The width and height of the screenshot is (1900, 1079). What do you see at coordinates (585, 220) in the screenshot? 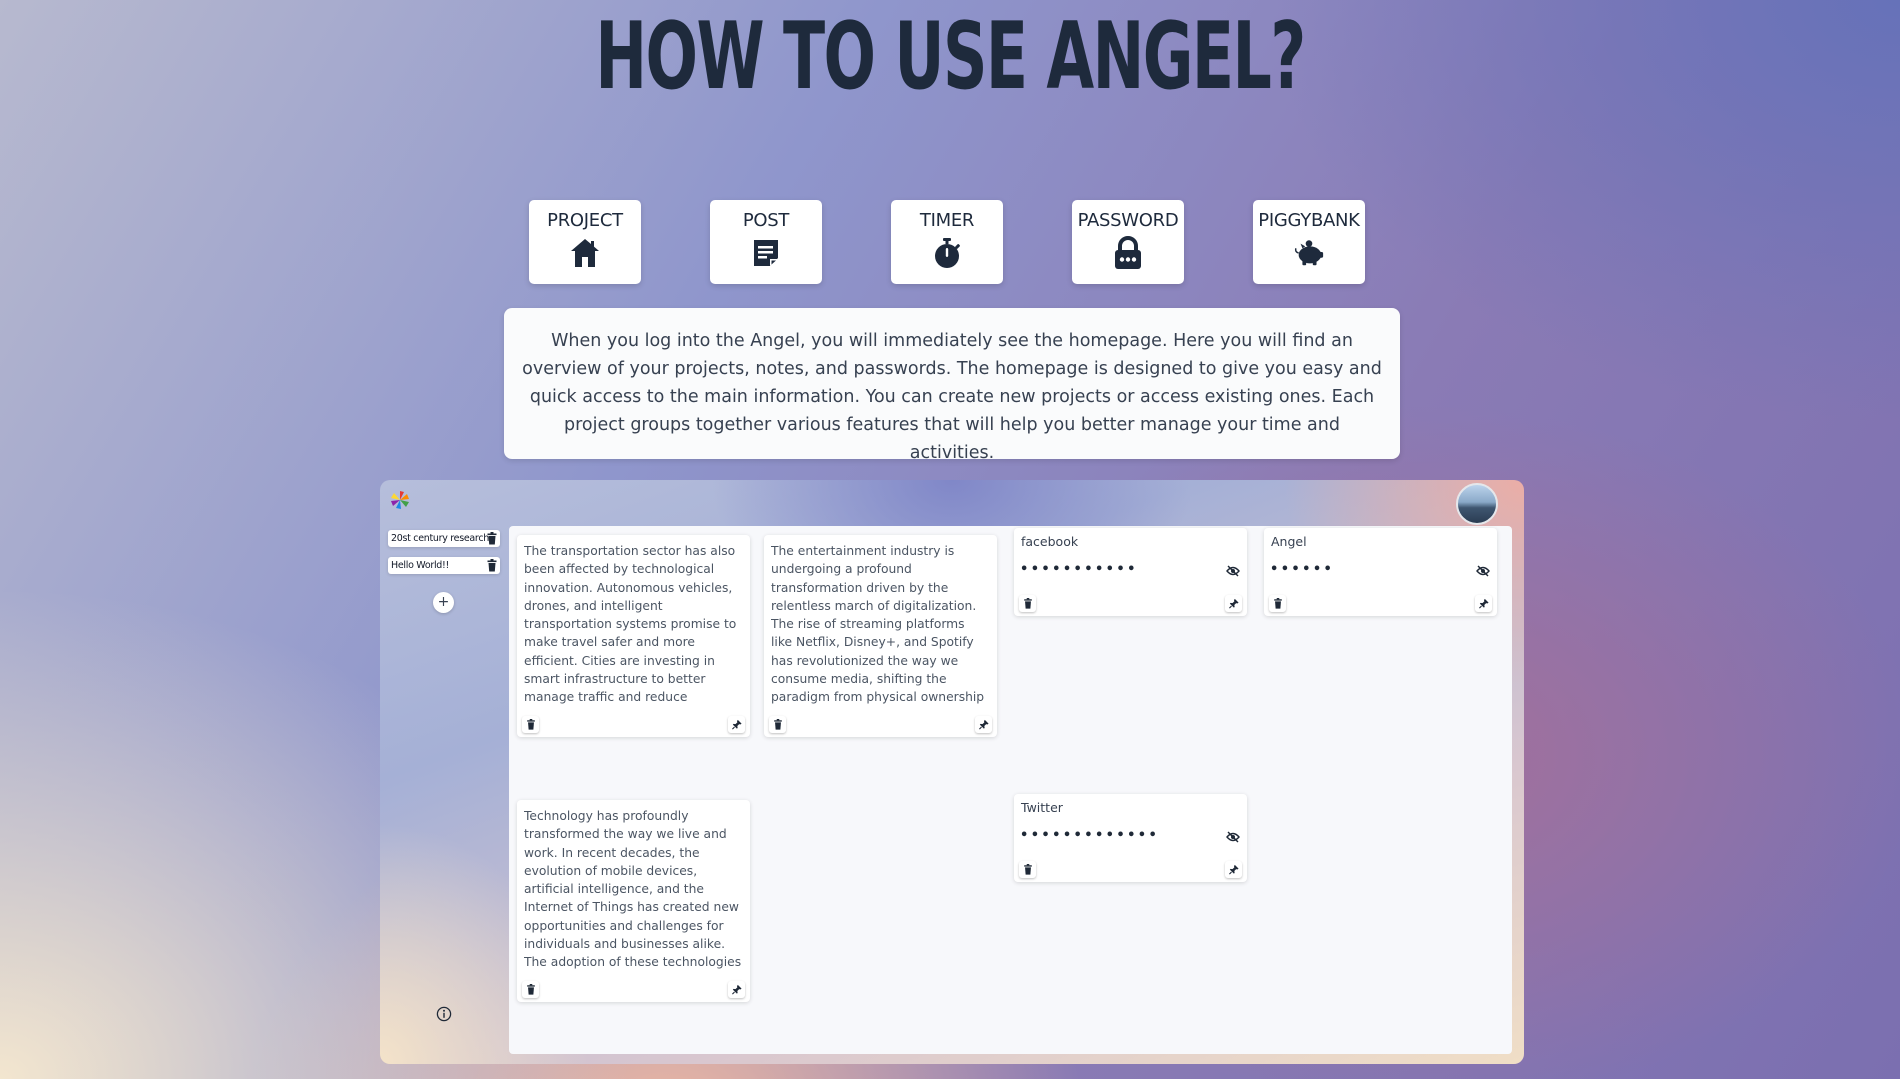
I see `feature-label: PROJECT` at bounding box center [585, 220].